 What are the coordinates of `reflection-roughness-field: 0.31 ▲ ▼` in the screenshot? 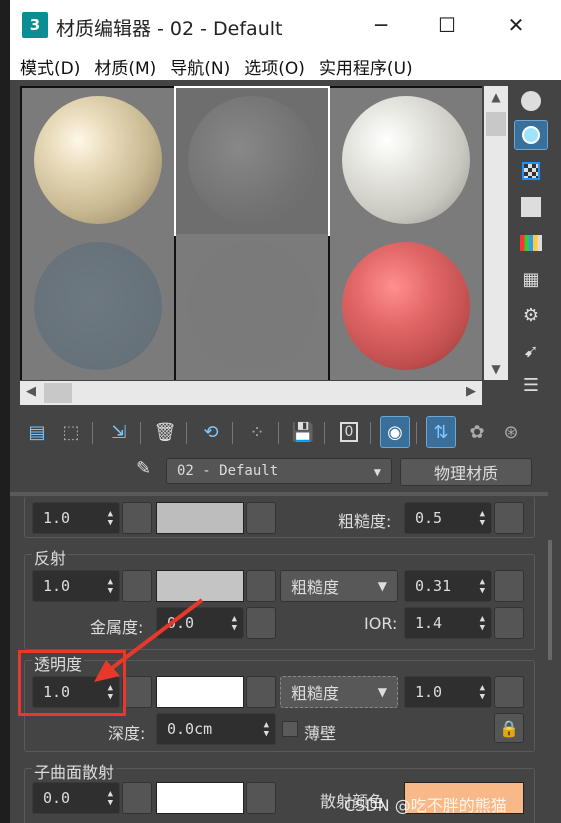 It's located at (448, 586).